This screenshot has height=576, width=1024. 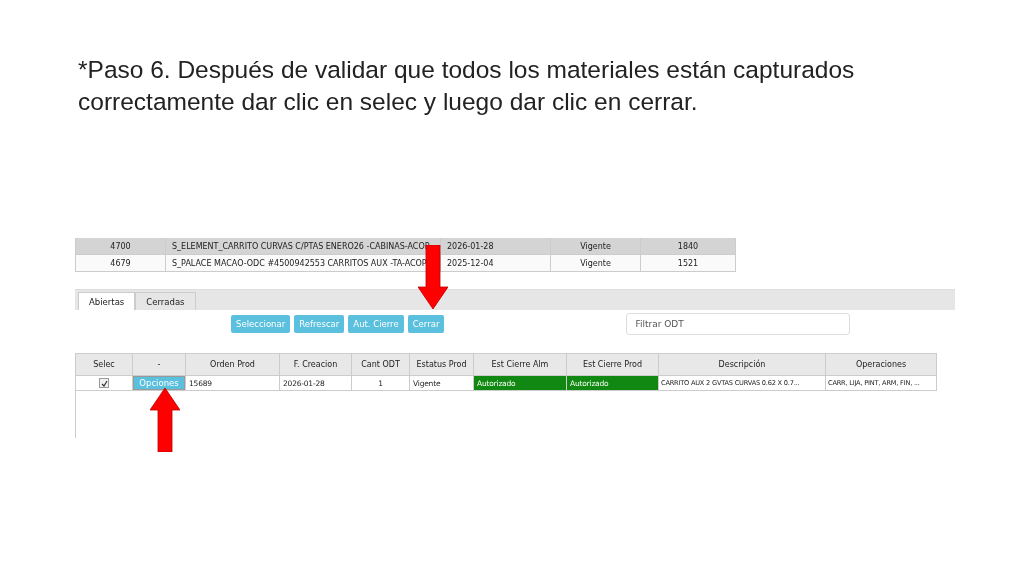 I want to click on table-cell: 4700, so click(x=121, y=246).